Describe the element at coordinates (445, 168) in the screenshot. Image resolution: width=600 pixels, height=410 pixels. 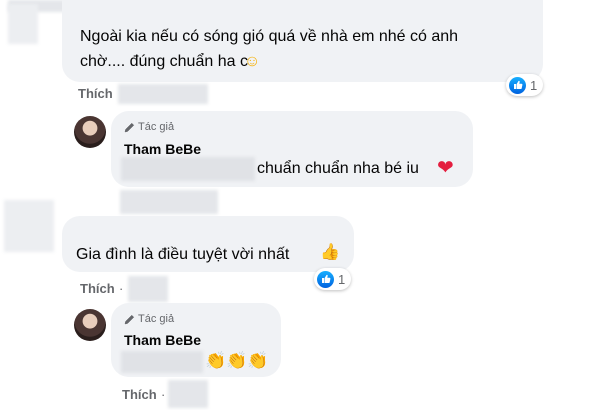
I see `heart-icon: ❤` at that location.